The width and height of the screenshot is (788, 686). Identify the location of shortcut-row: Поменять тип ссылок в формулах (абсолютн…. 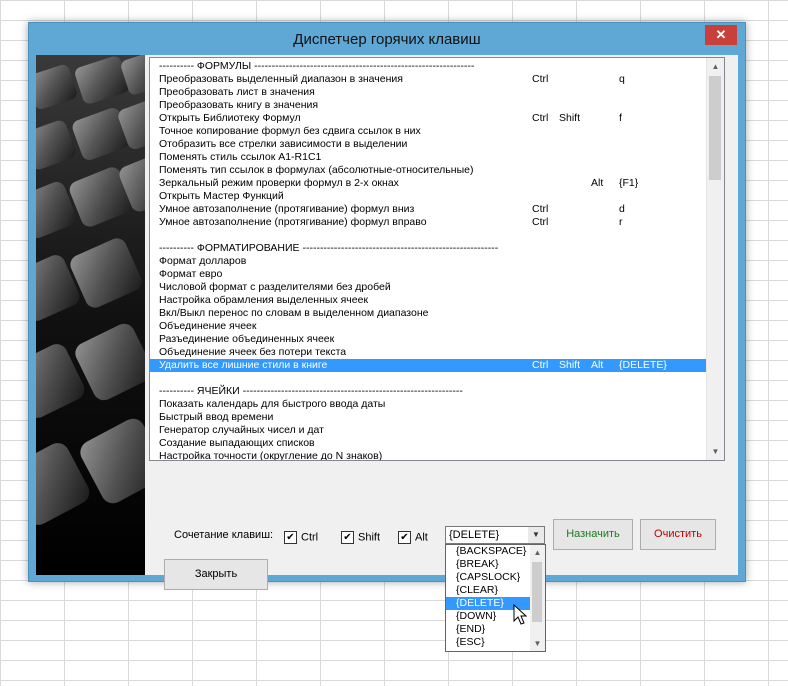
(428, 170).